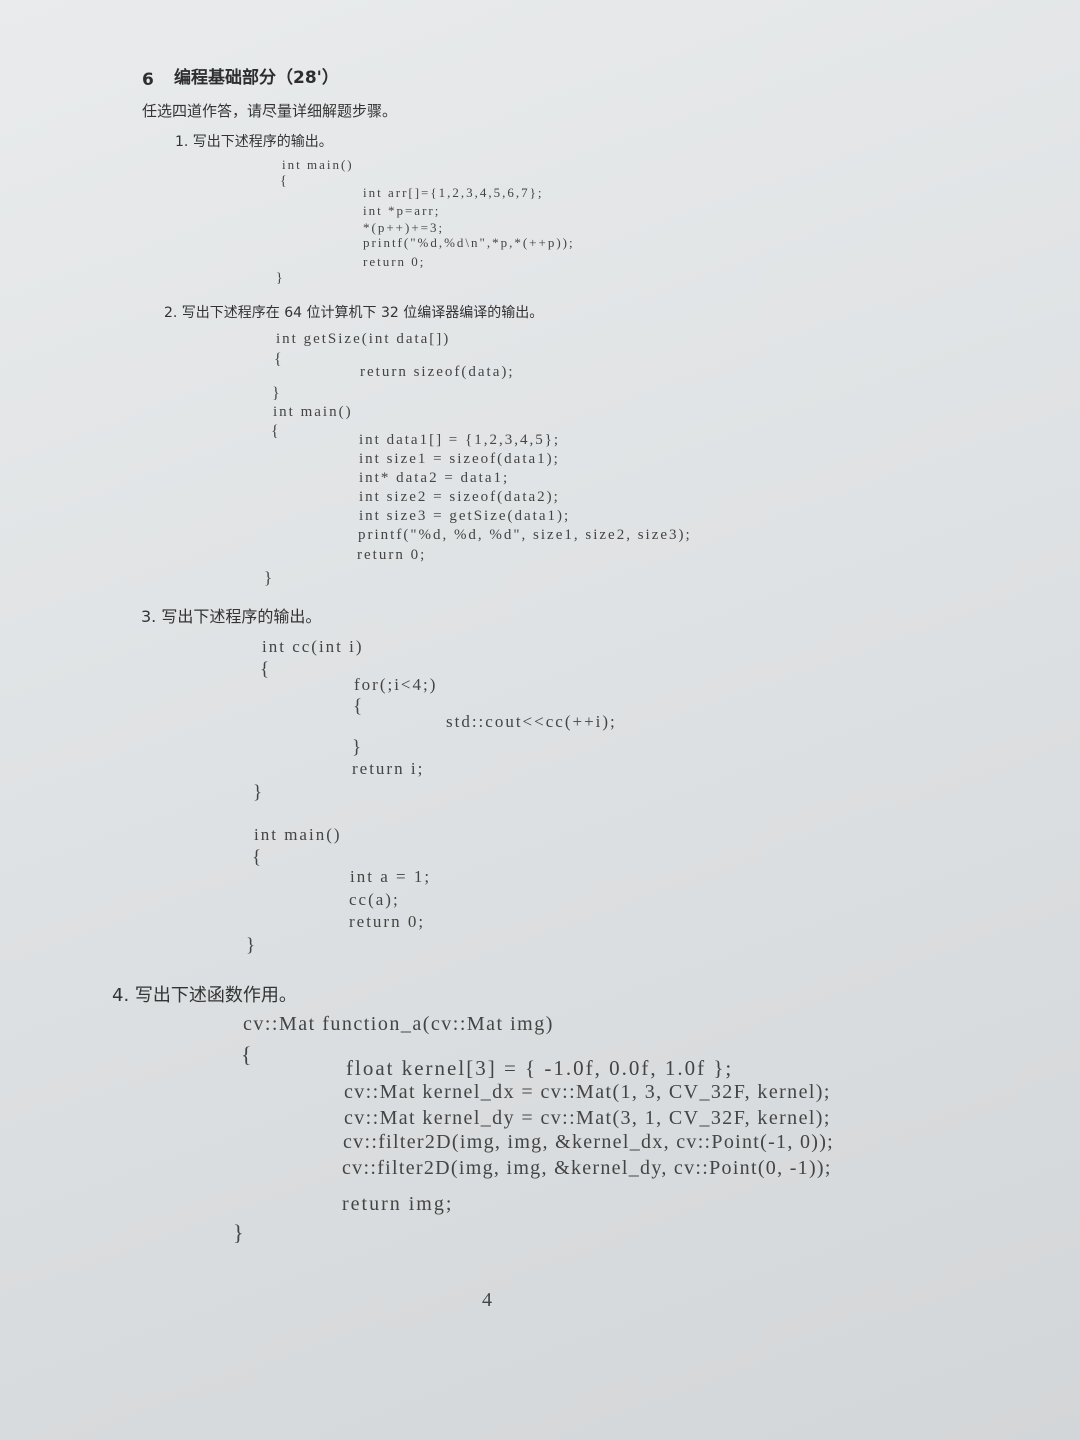 This screenshot has width=1080, height=1440. I want to click on code-line: int getSize(int data[]), so click(363, 339).